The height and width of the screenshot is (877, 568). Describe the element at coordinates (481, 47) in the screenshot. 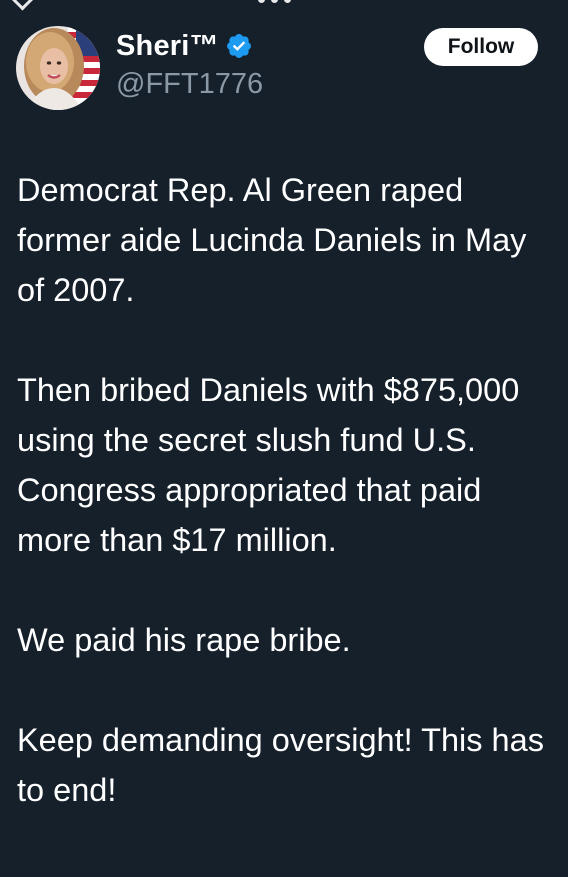

I see `follow-button: Follow` at that location.